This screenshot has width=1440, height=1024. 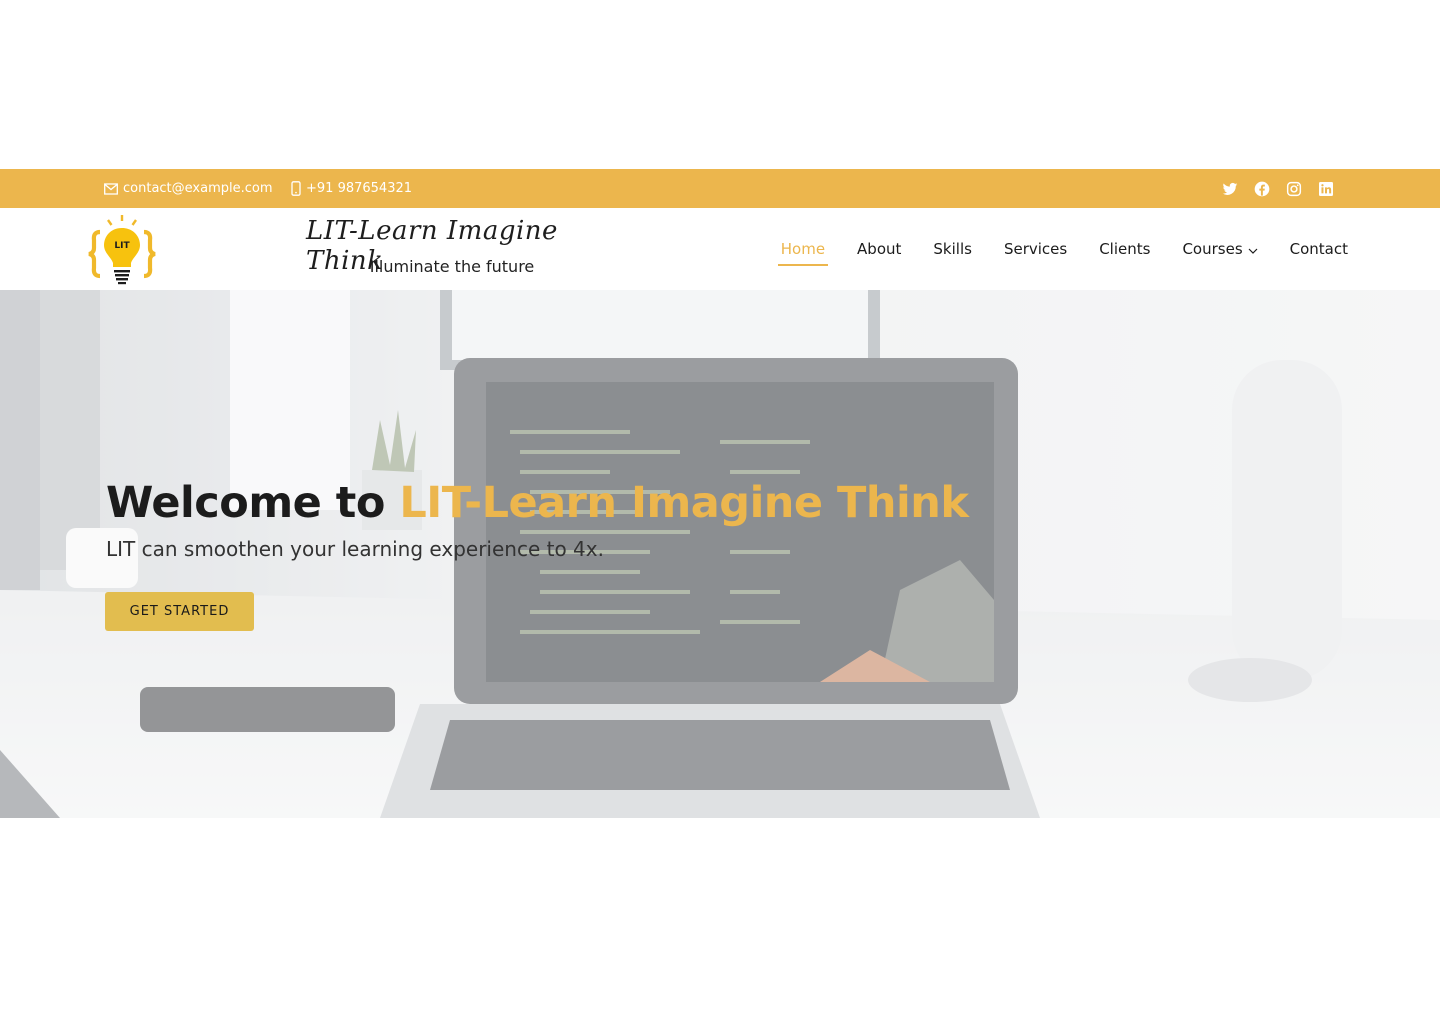 I want to click on top-contact-bar: contact@example.com +91 987654321, so click(x=720, y=188).